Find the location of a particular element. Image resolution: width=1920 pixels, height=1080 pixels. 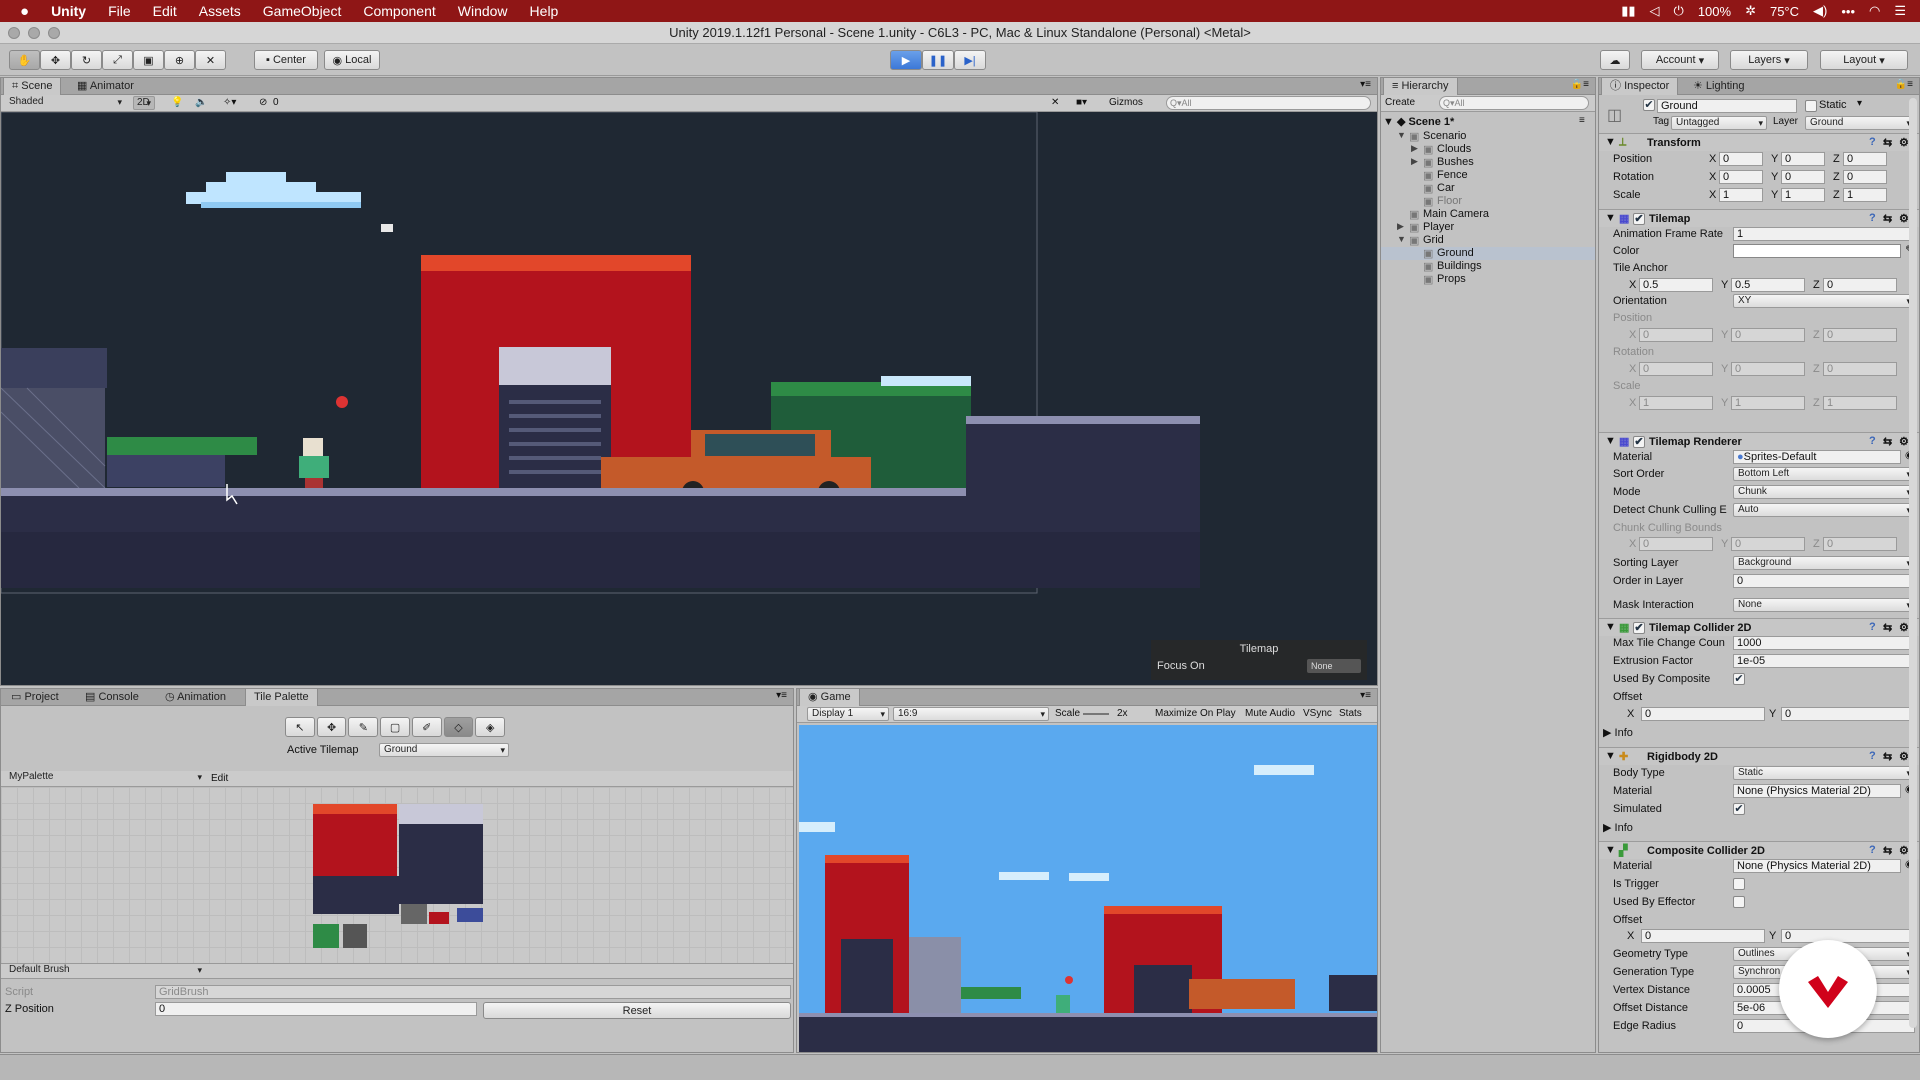

brush-dropdown: Default Brush is located at coordinates (105, 971).